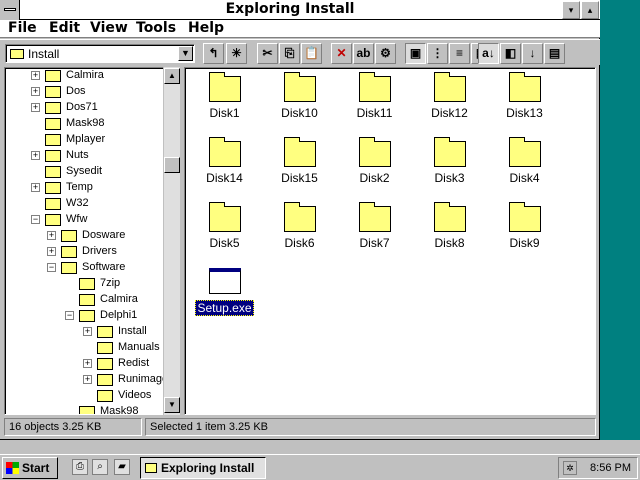 This screenshot has width=640, height=480. Describe the element at coordinates (143, 379) in the screenshot. I see `tree-item-label: Runimage` at that location.